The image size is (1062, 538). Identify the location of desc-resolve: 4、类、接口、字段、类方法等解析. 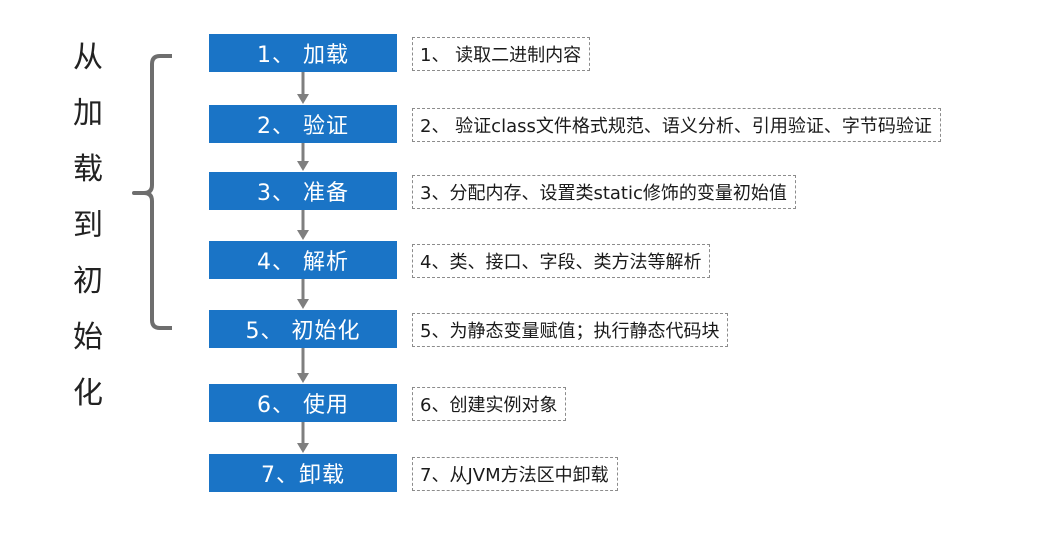
(561, 261).